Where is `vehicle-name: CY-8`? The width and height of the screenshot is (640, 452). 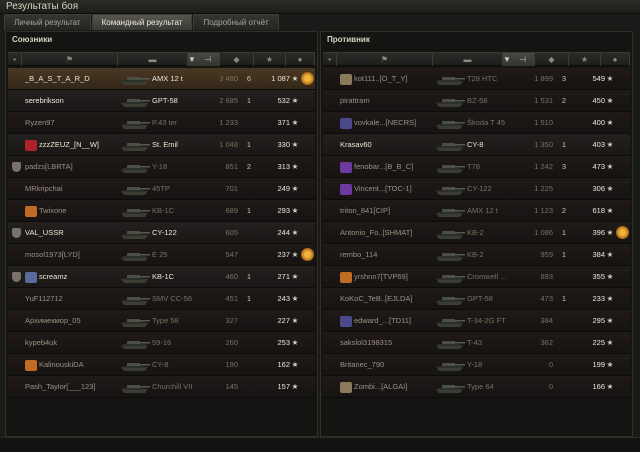
vehicle-name: CY-8 is located at coordinates (475, 144).